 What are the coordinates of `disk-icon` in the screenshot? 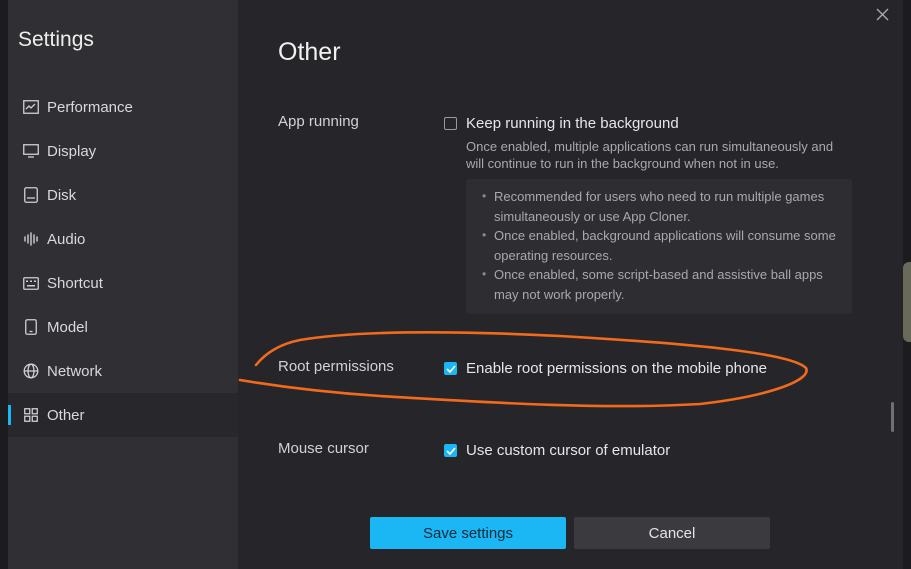 It's located at (31, 195).